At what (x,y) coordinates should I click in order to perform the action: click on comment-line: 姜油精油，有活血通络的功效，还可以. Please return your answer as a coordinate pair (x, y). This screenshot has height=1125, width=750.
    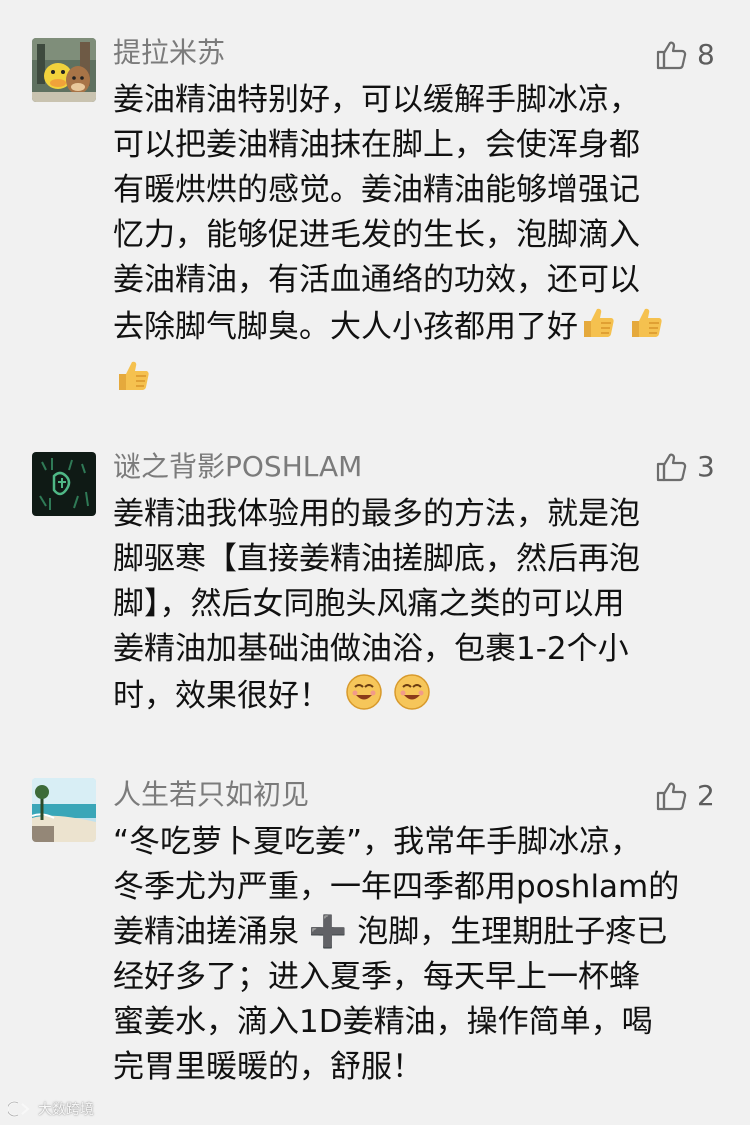
    Looking at the image, I should click on (376, 280).